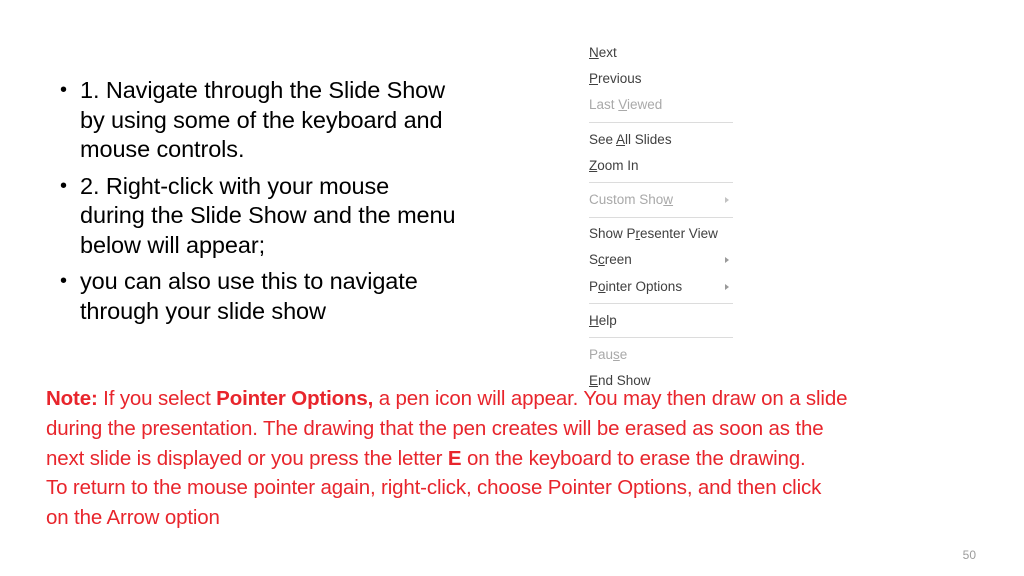 Image resolution: width=1024 pixels, height=576 pixels. I want to click on menu-item-last-viewed: Last Viewed, so click(659, 105).